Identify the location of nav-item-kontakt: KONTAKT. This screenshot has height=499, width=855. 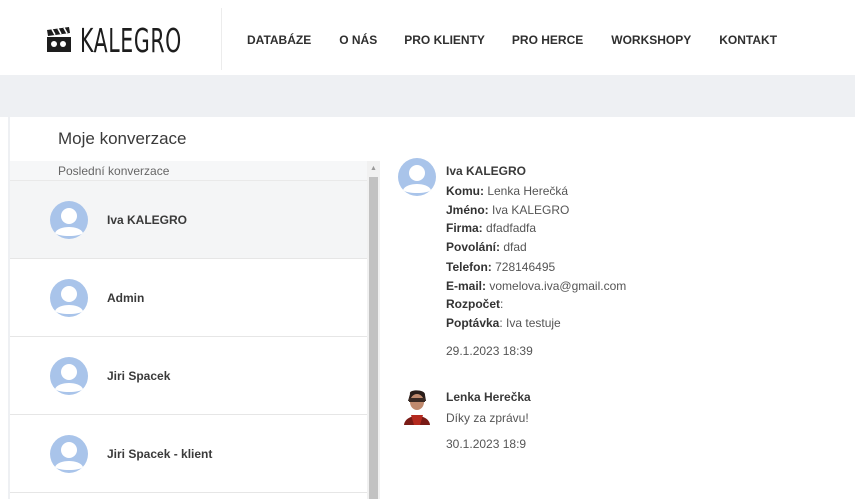
(748, 40).